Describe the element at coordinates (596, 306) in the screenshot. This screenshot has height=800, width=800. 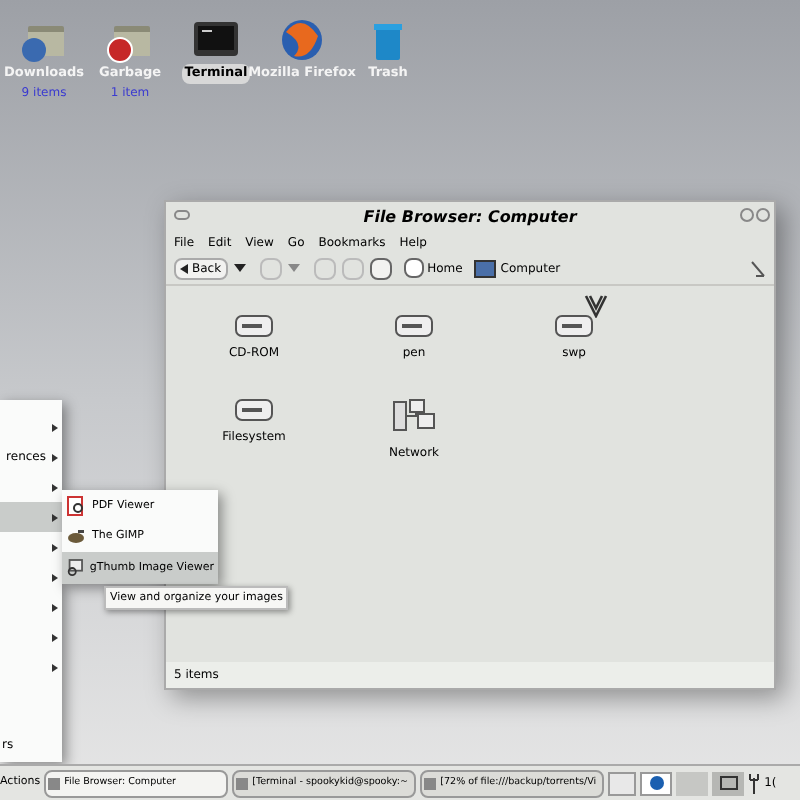
I see `emblem-icon` at that location.